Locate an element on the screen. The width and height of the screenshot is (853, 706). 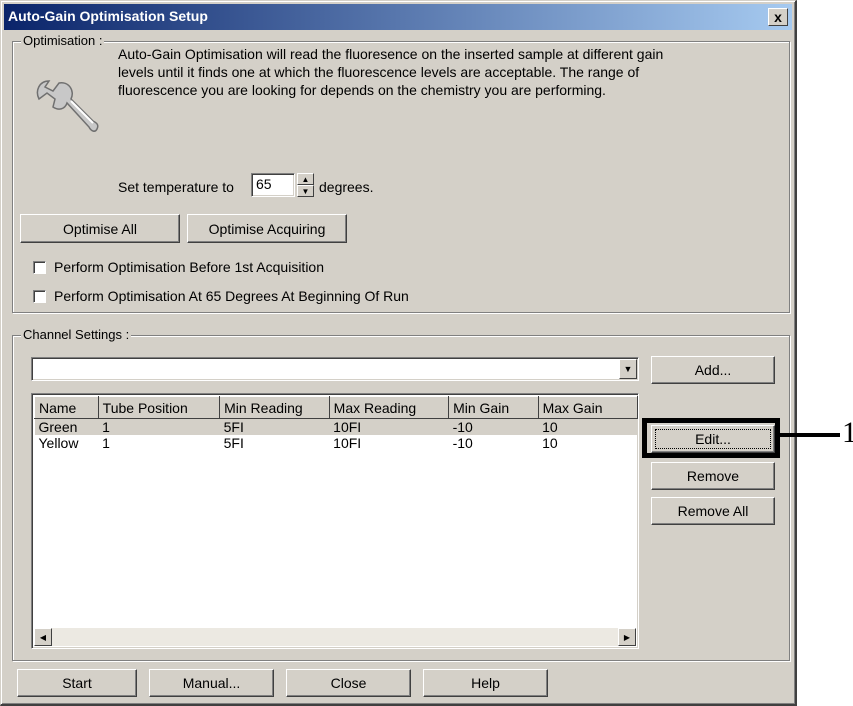
table-row: Yellow 1 5FI 10FI -10 10 is located at coordinates (336, 443).